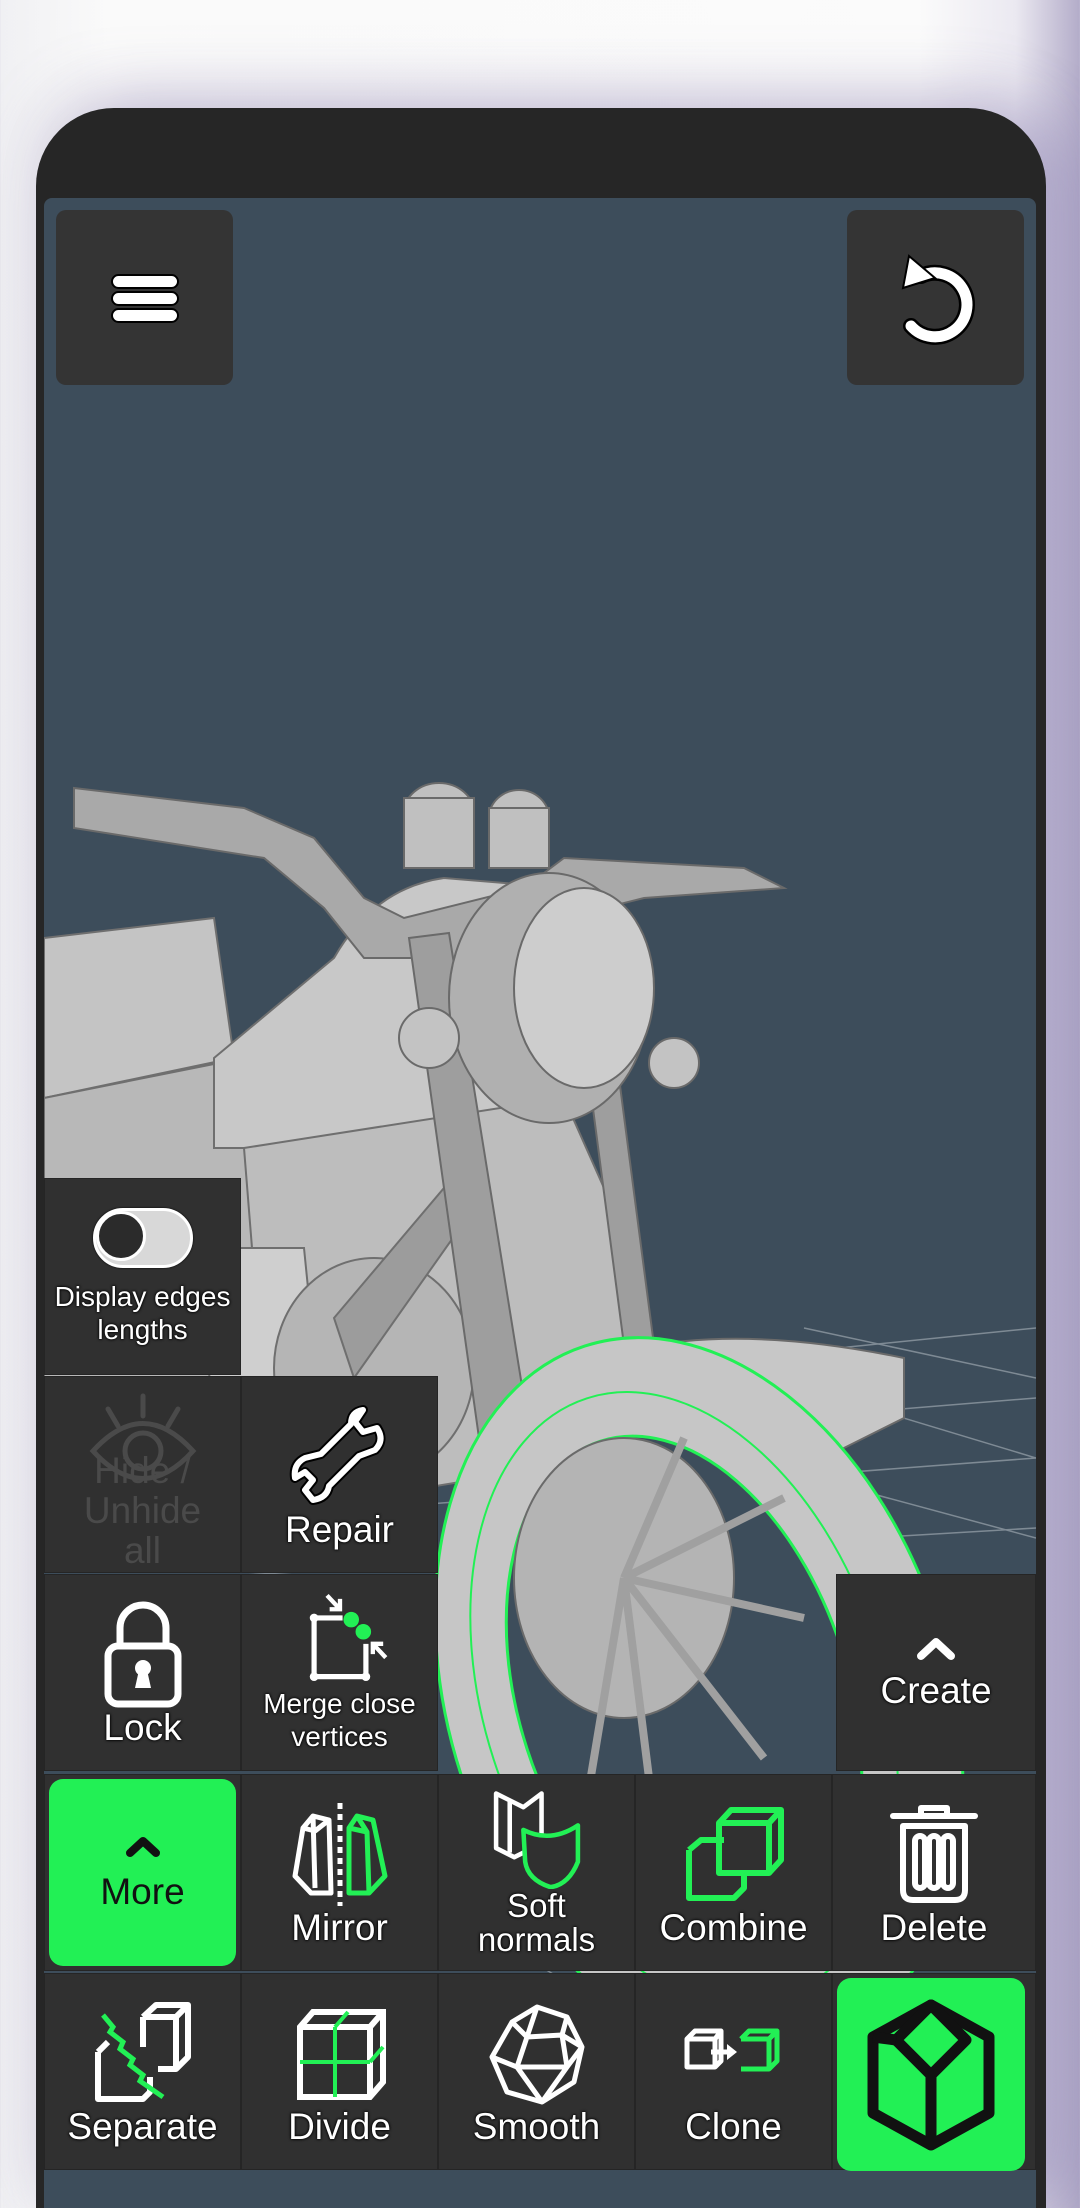 This screenshot has height=2208, width=1080. What do you see at coordinates (142, 1329) in the screenshot?
I see `display-edges-label-line2: lengths` at bounding box center [142, 1329].